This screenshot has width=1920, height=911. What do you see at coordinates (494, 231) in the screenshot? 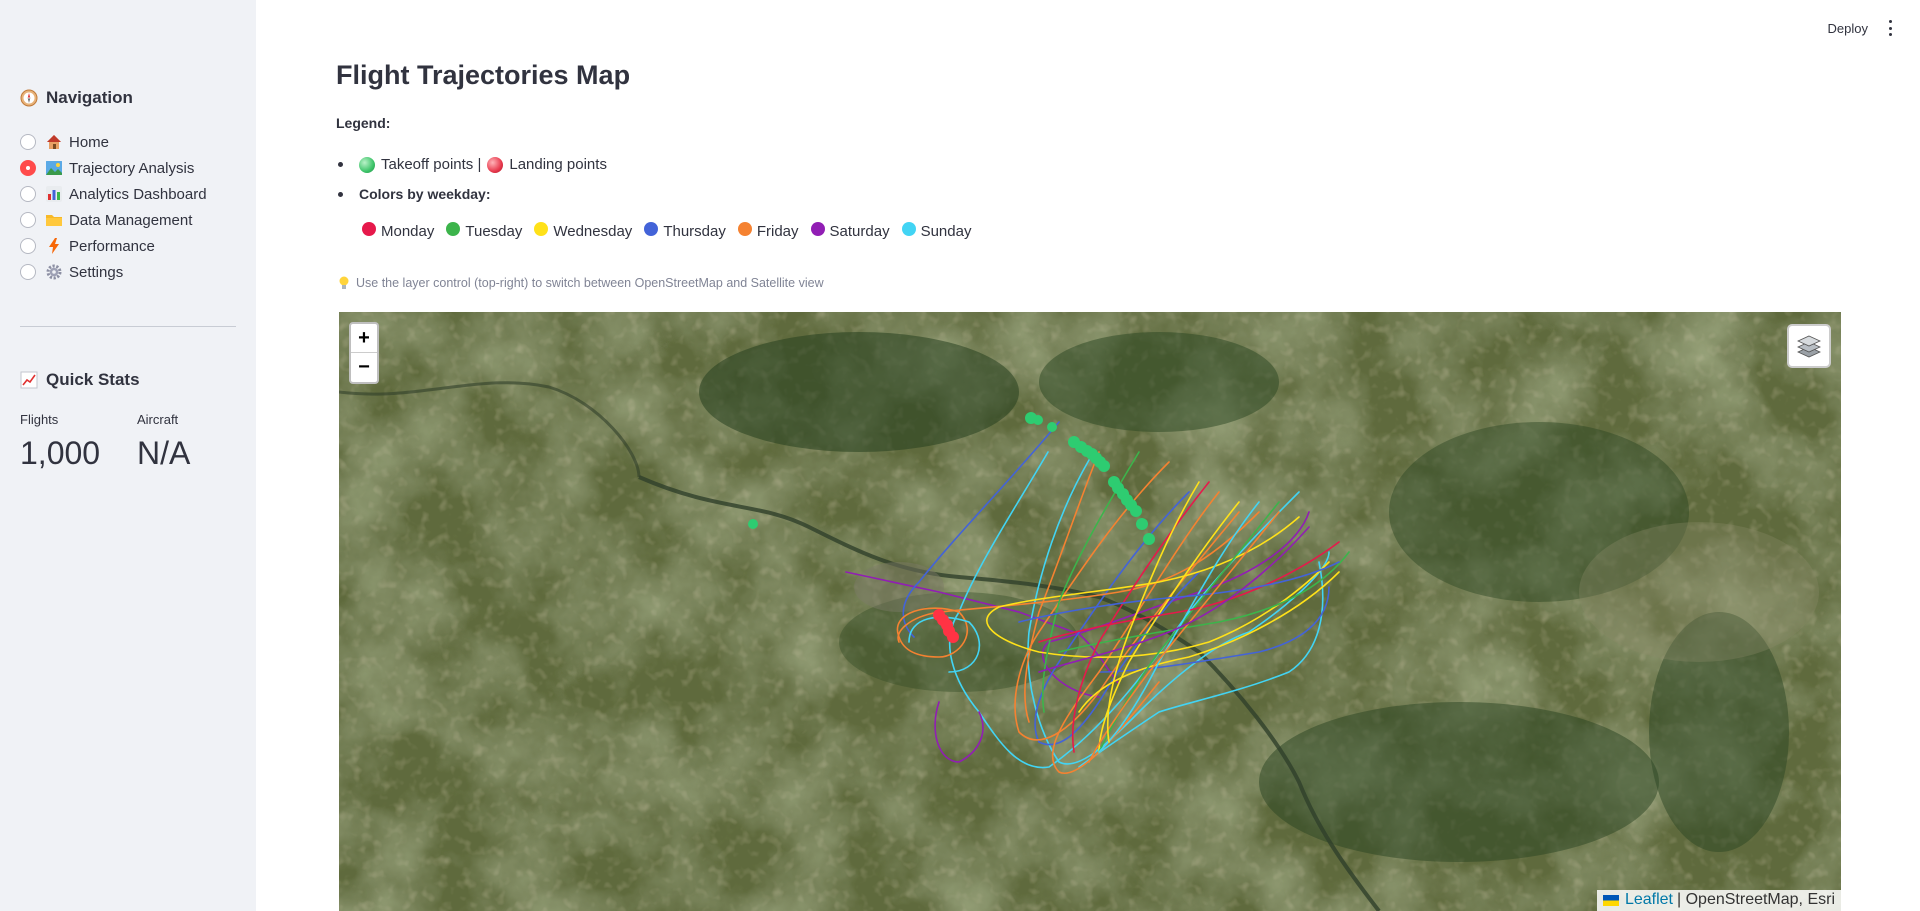
I see `weekday-label: Tuesday` at bounding box center [494, 231].